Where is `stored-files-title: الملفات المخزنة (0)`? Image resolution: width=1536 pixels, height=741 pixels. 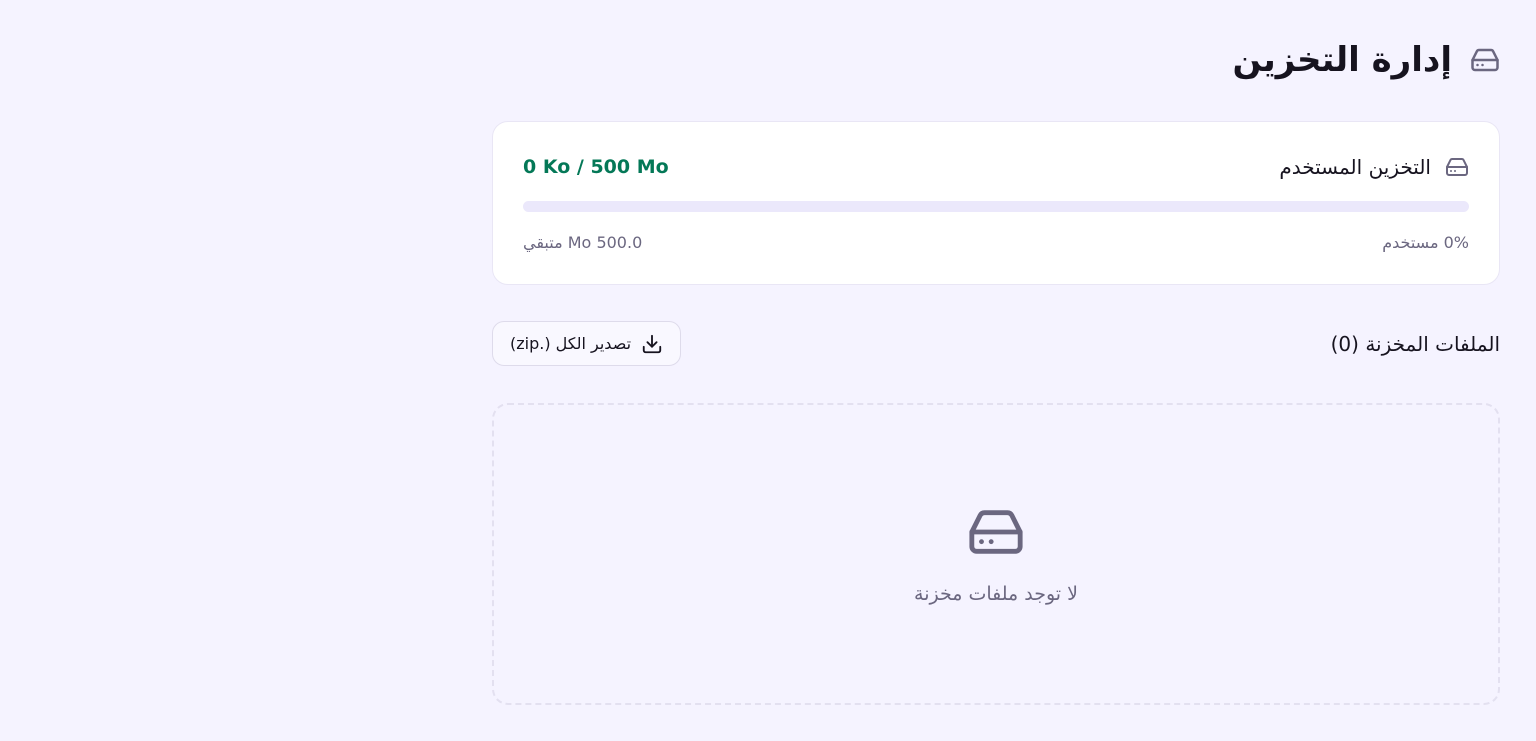
stored-files-title: الملفات المخزنة (0) is located at coordinates (1415, 343).